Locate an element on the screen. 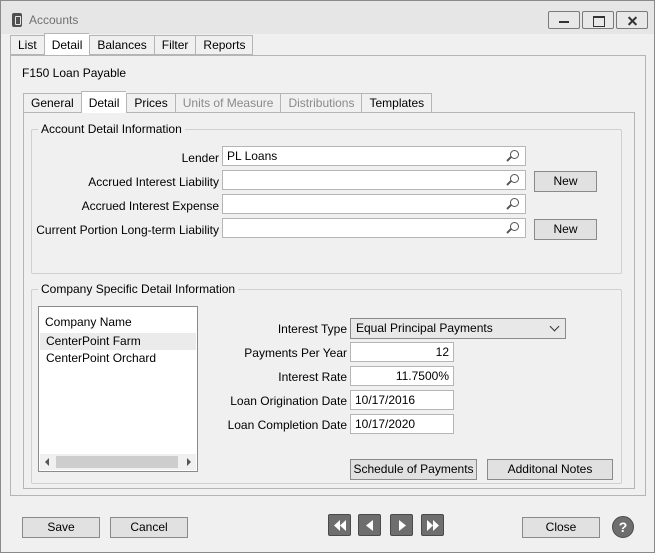 The width and height of the screenshot is (655, 553). first-record-button is located at coordinates (339, 525).